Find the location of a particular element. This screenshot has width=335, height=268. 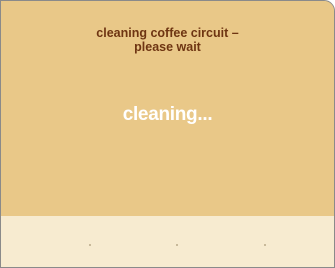

soft-key-middle is located at coordinates (177, 245).